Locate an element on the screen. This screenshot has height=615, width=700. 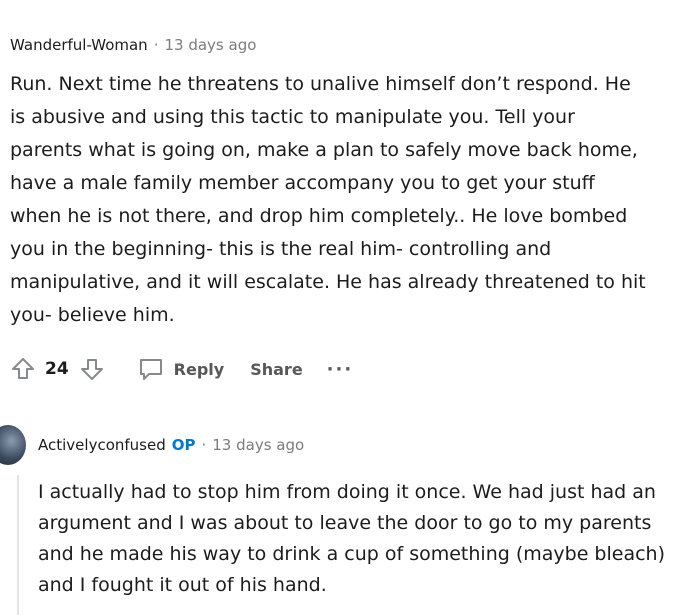
more-options-button: ··· is located at coordinates (340, 369).